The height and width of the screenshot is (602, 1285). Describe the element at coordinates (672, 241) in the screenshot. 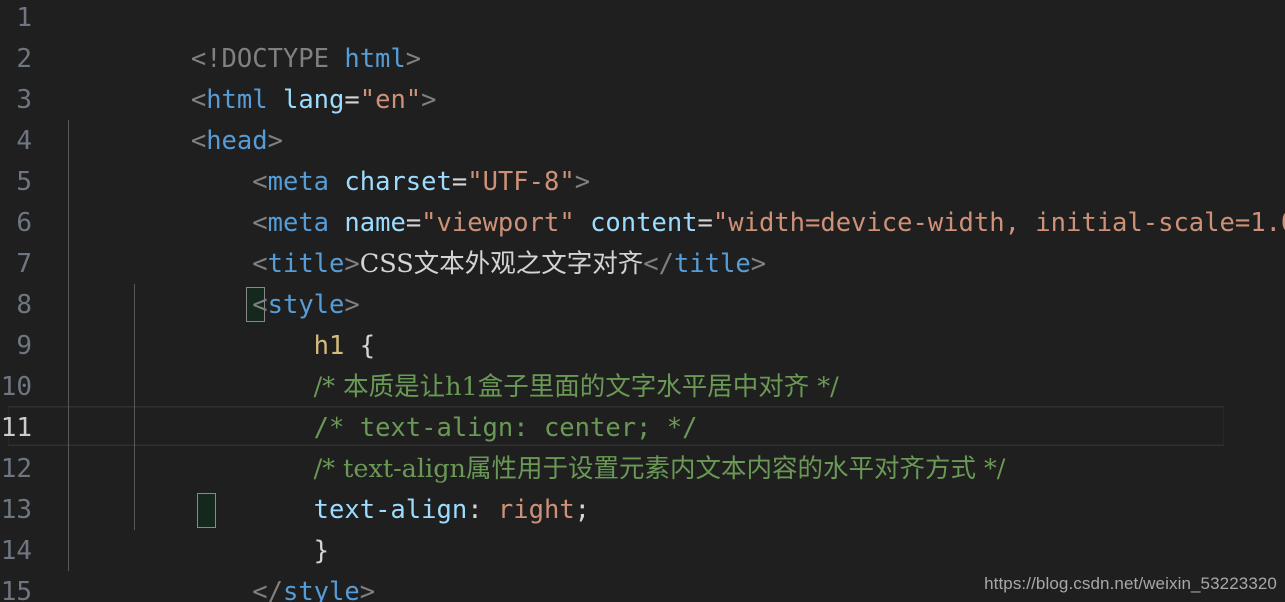

I see `code-line-6: <title>CSS文本外观之文字对齐</title>` at that location.